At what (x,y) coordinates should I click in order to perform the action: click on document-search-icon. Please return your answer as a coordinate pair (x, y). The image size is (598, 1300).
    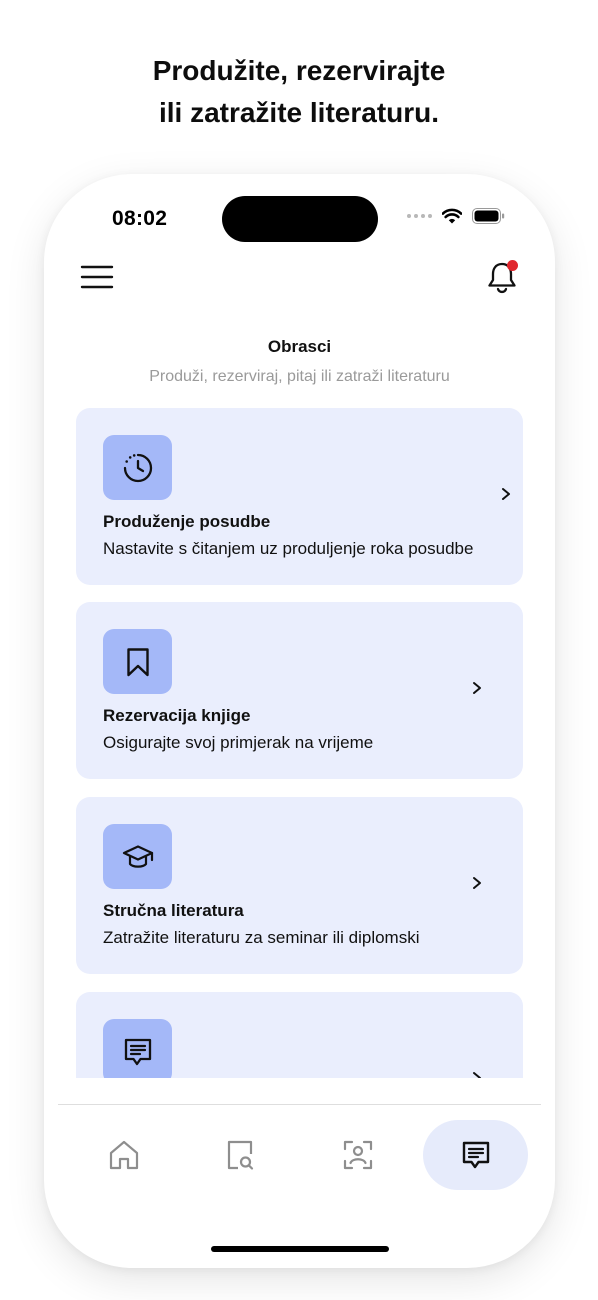
    Looking at the image, I should click on (240, 1155).